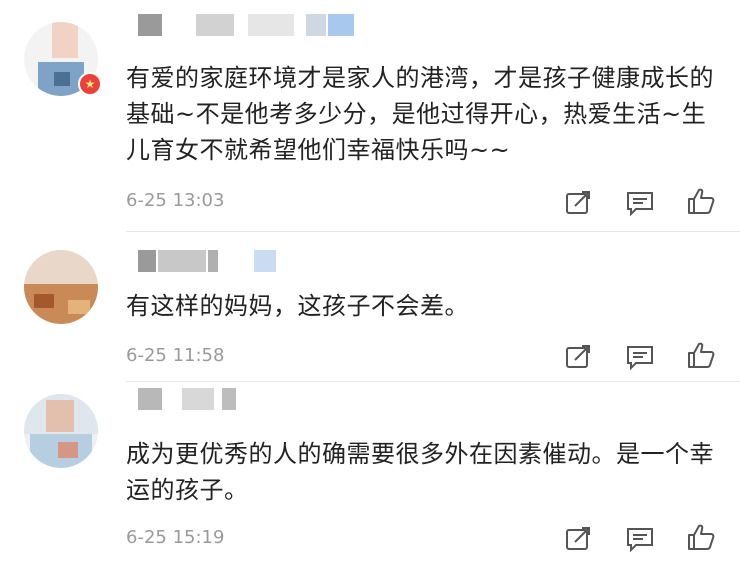 The image size is (740, 567). What do you see at coordinates (175, 355) in the screenshot?
I see `comment-time: 6-25 11:58` at bounding box center [175, 355].